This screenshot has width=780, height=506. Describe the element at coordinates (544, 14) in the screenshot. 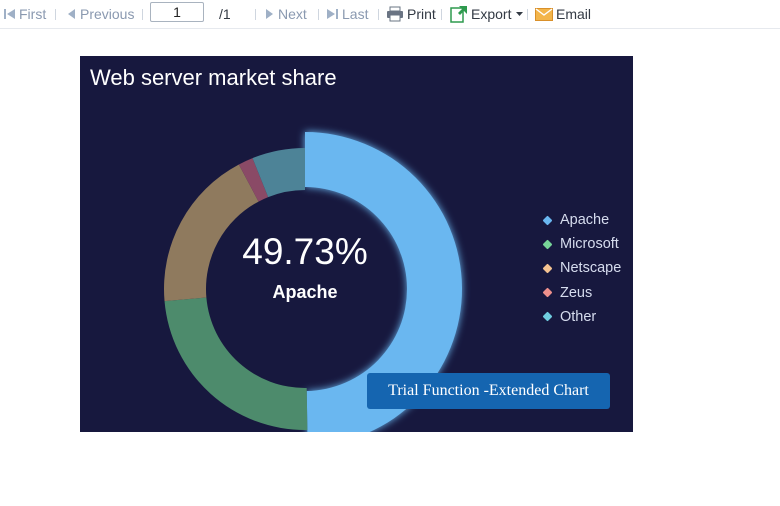

I see `envelope-icon` at that location.